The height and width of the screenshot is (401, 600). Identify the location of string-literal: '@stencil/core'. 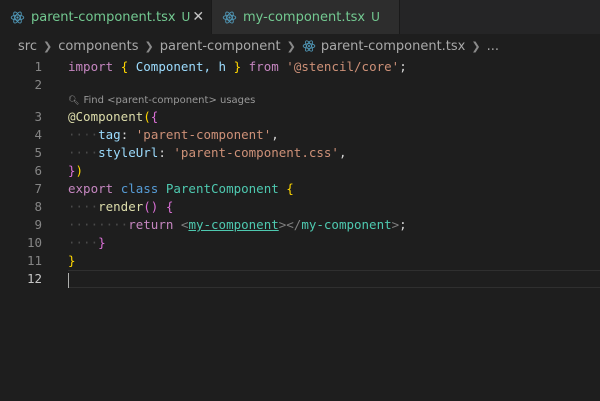
(343, 66).